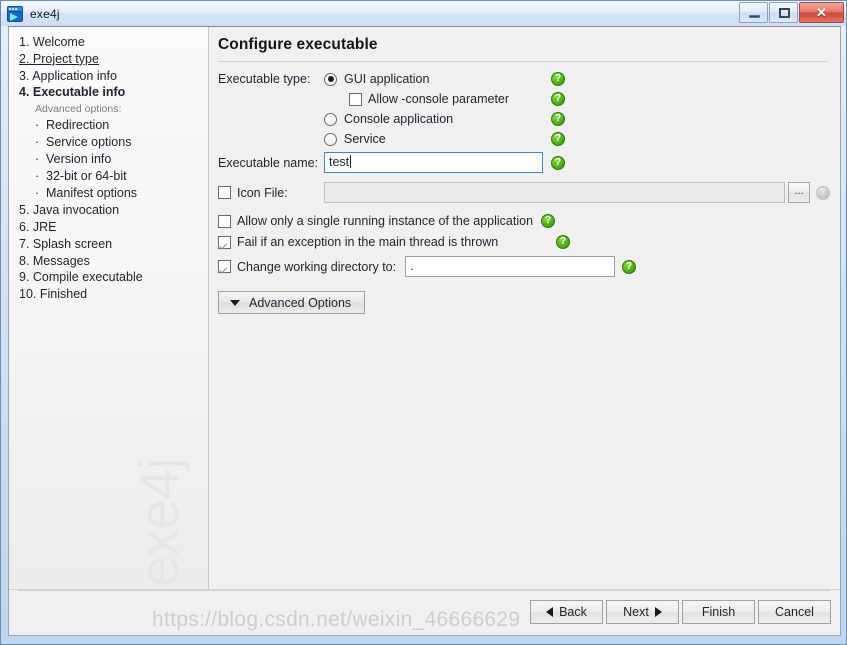 The width and height of the screenshot is (847, 645). I want to click on sidebar-item-splash-screen: 7. Splash screen, so click(112, 244).